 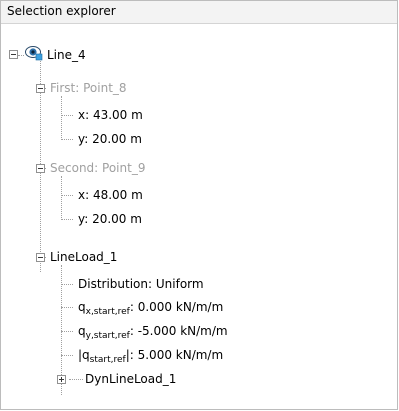 I want to click on tree-node-qx-start: qx,start,ref: 0.000 kN/m/m, so click(x=151, y=308).